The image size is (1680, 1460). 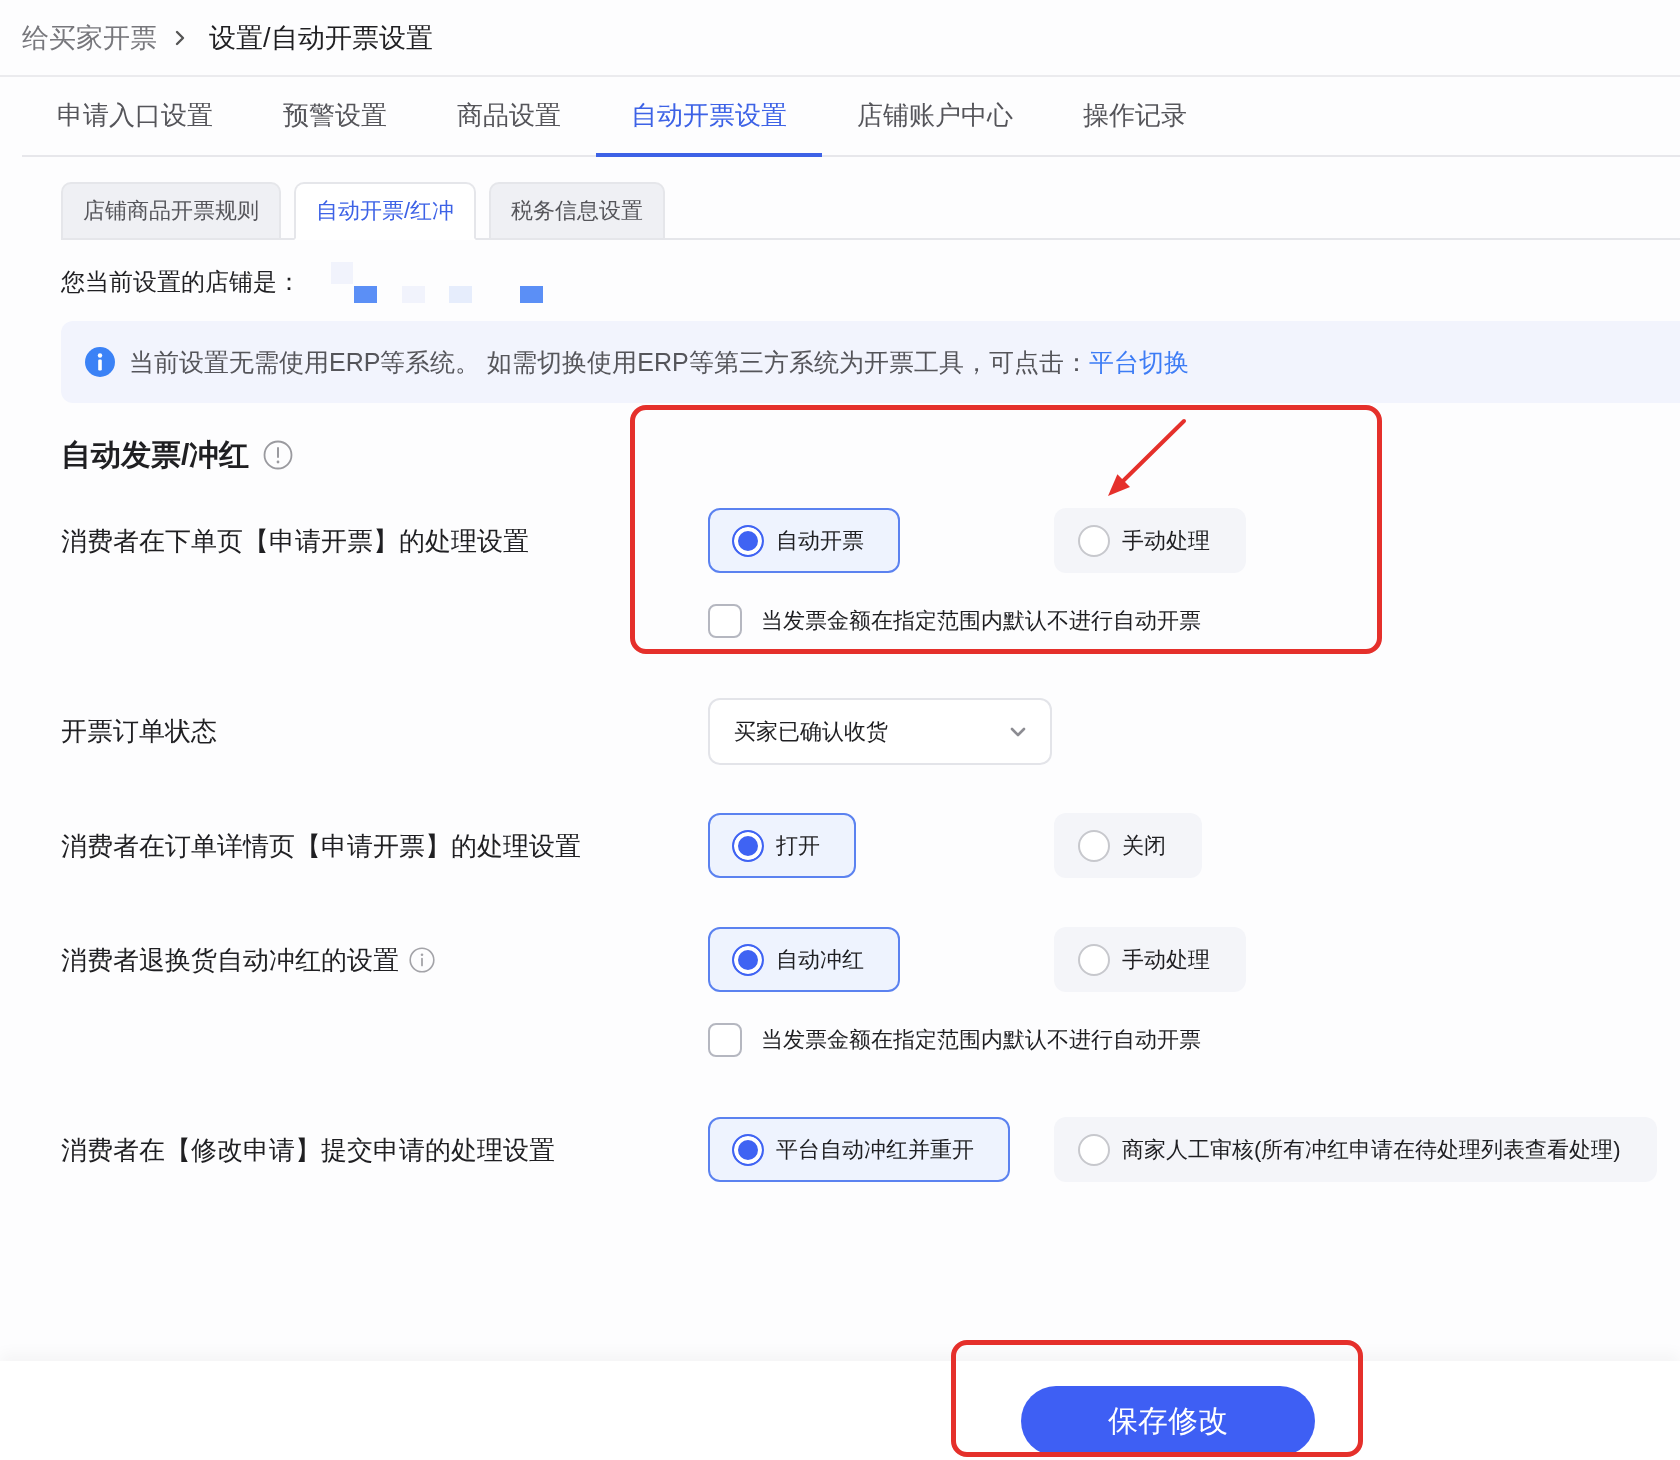 What do you see at coordinates (709, 117) in the screenshot?
I see `tab: 自动开票设置` at bounding box center [709, 117].